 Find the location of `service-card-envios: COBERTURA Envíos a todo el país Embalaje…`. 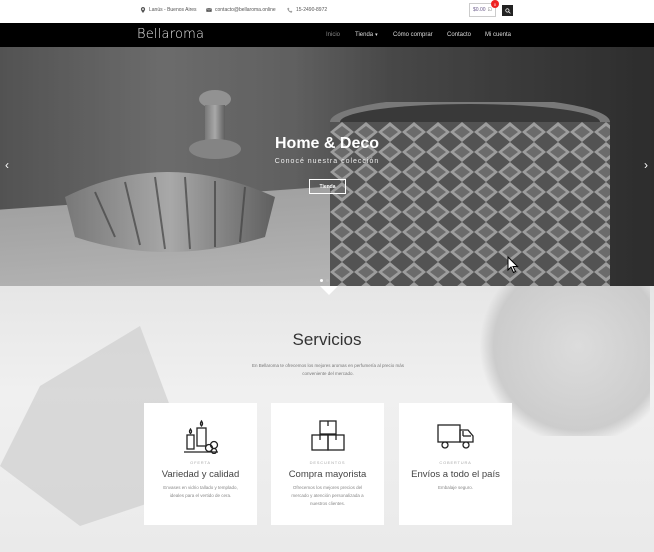

service-card-envios: COBERTURA Envíos a todo el país Embalaje… is located at coordinates (455, 464).